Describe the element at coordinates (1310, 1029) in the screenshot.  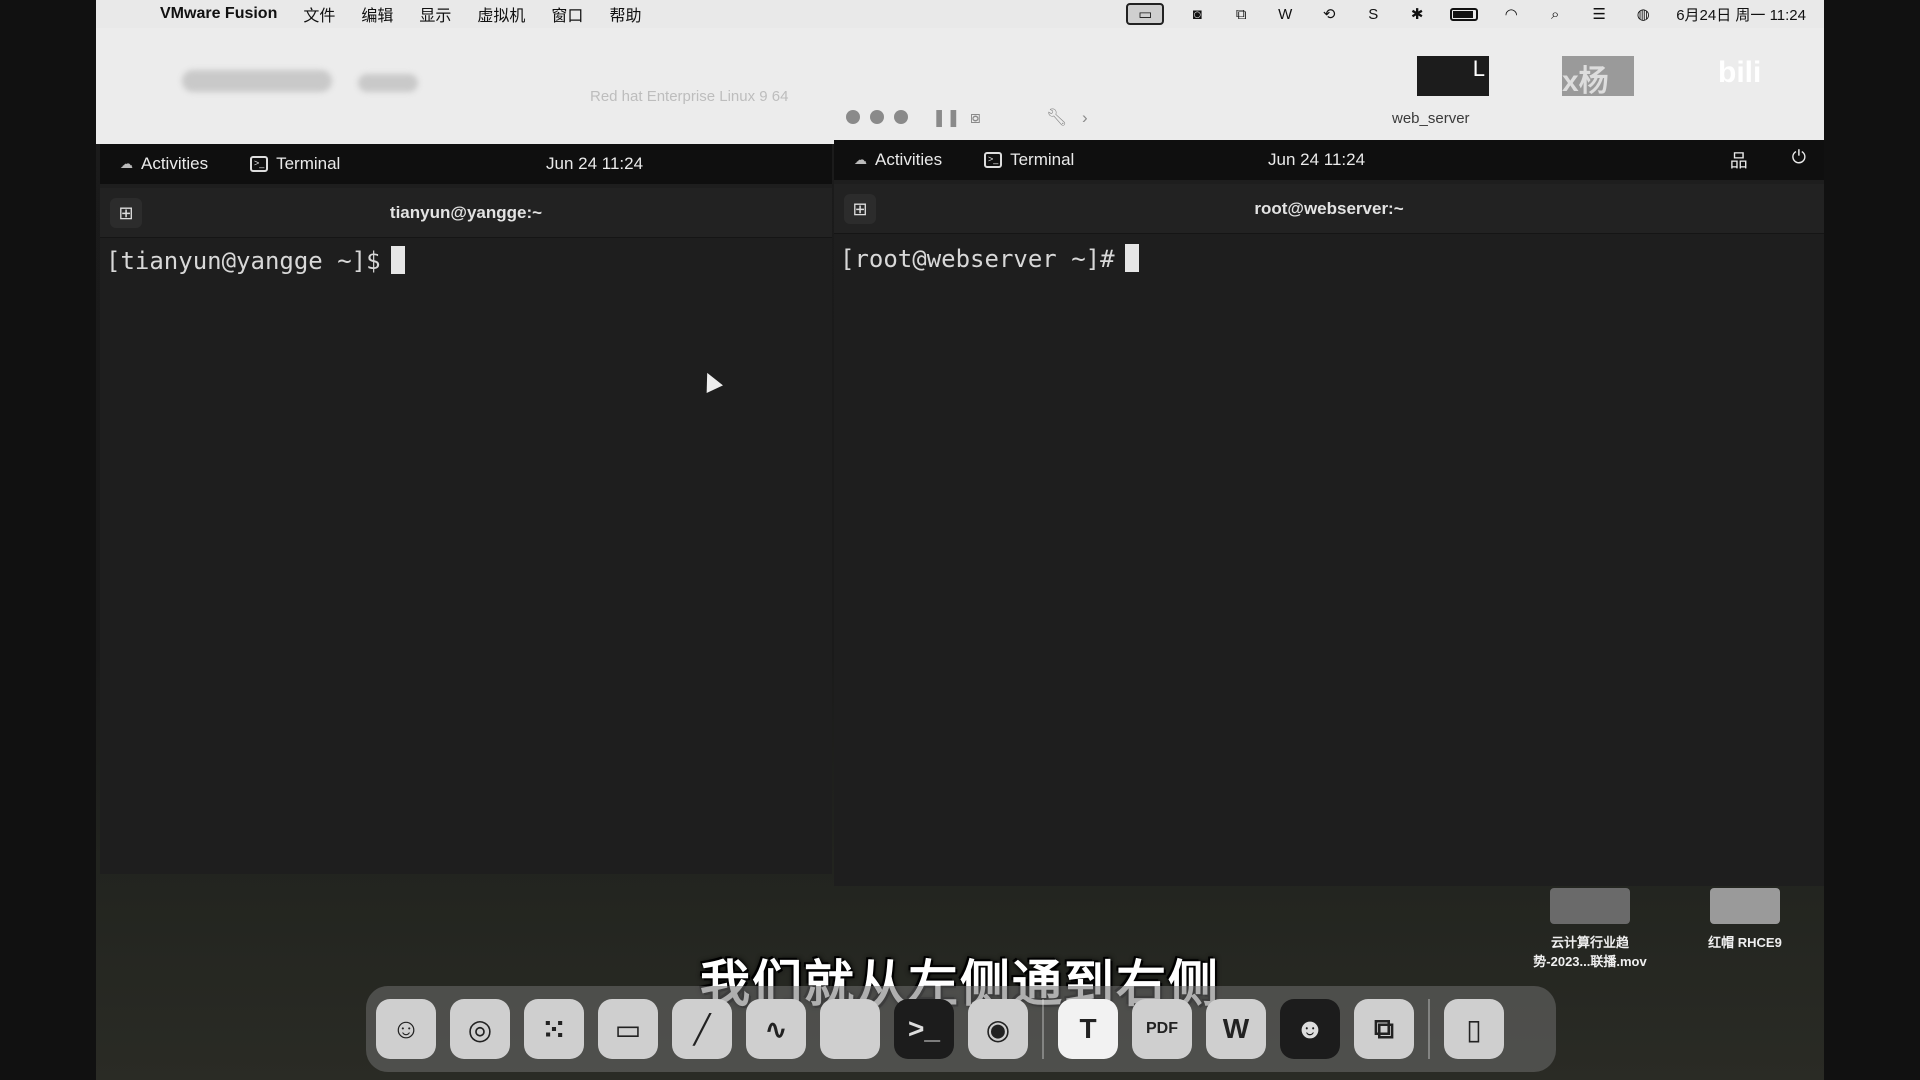
I see `chatbot-icon: ☻` at that location.